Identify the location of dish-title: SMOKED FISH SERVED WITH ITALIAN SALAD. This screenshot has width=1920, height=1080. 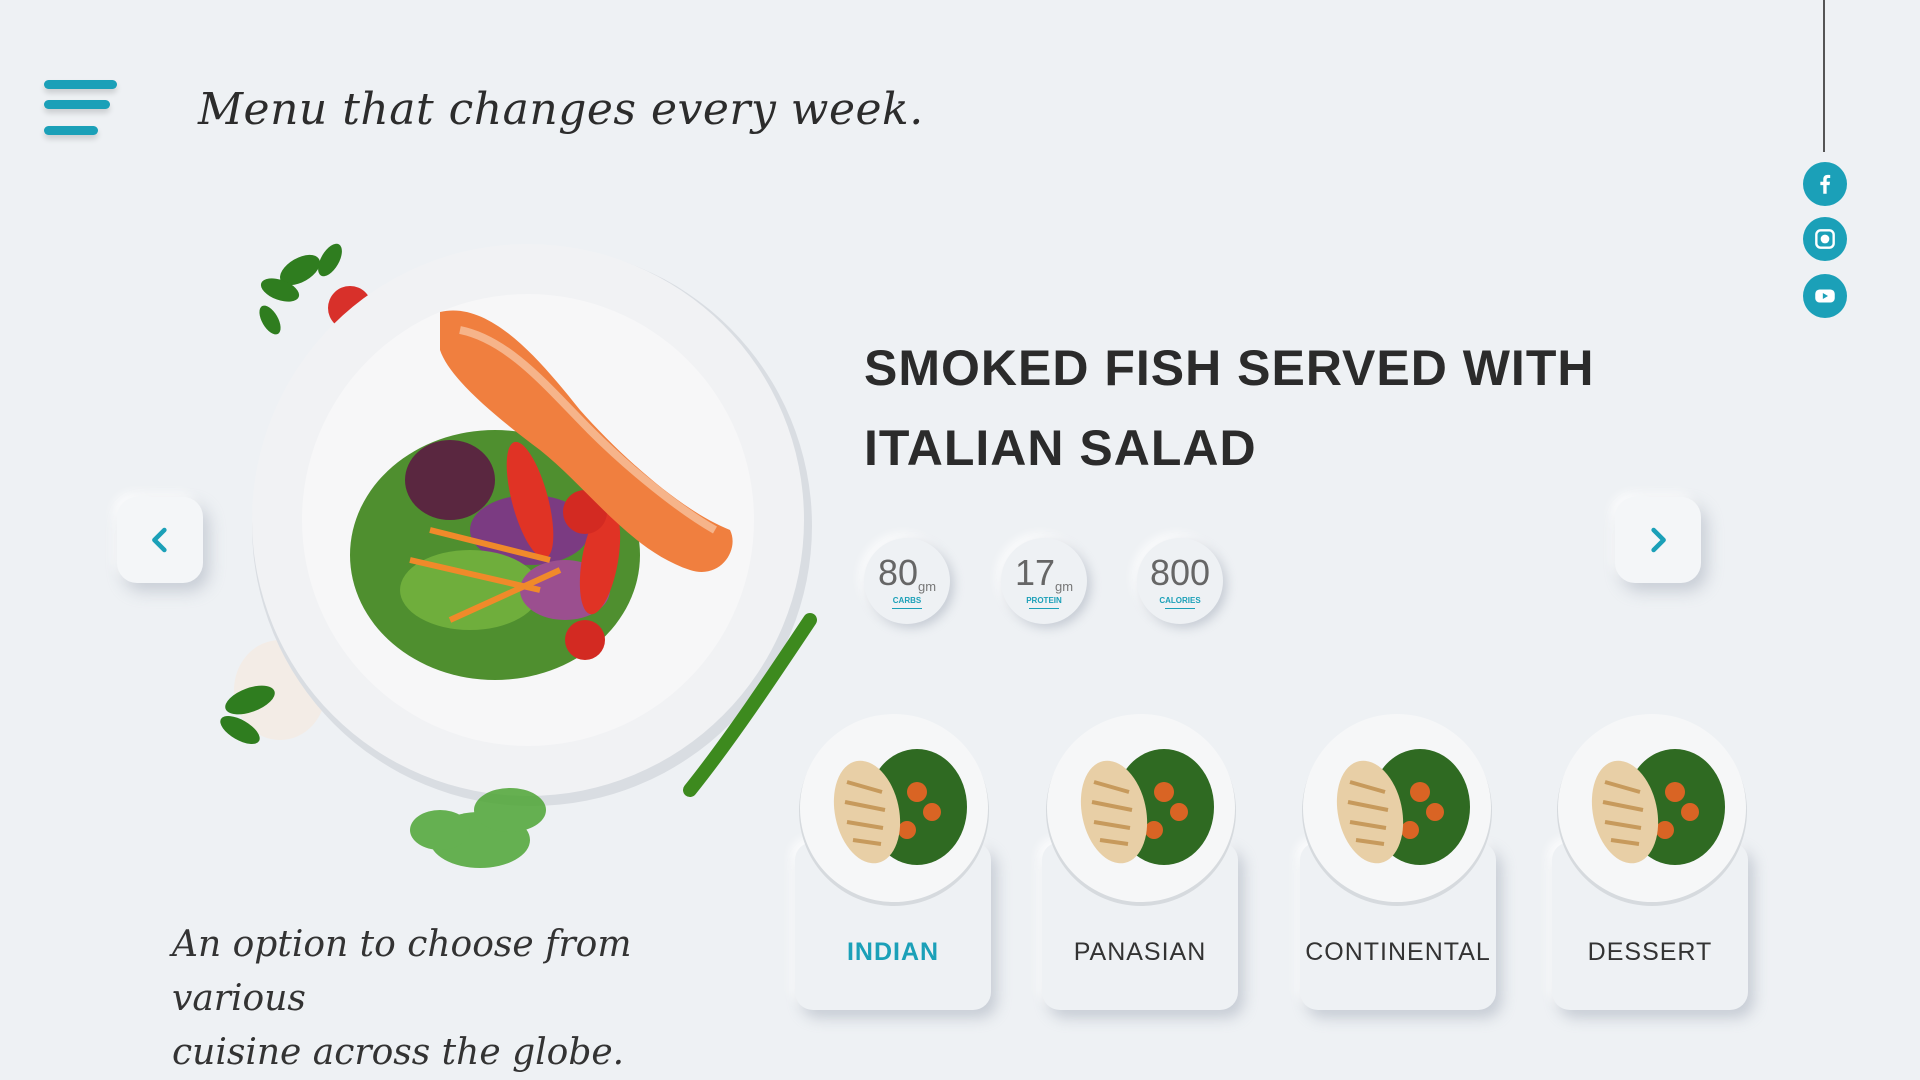
(1244, 408).